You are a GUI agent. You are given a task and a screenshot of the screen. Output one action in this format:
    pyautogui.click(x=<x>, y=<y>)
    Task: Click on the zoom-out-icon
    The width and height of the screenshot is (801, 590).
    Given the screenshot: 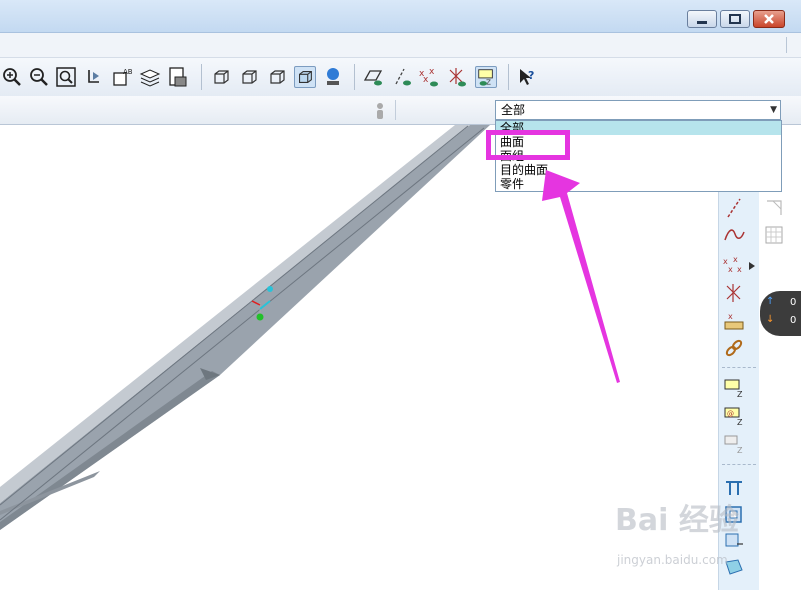 What is the action you would take?
    pyautogui.click(x=39, y=77)
    